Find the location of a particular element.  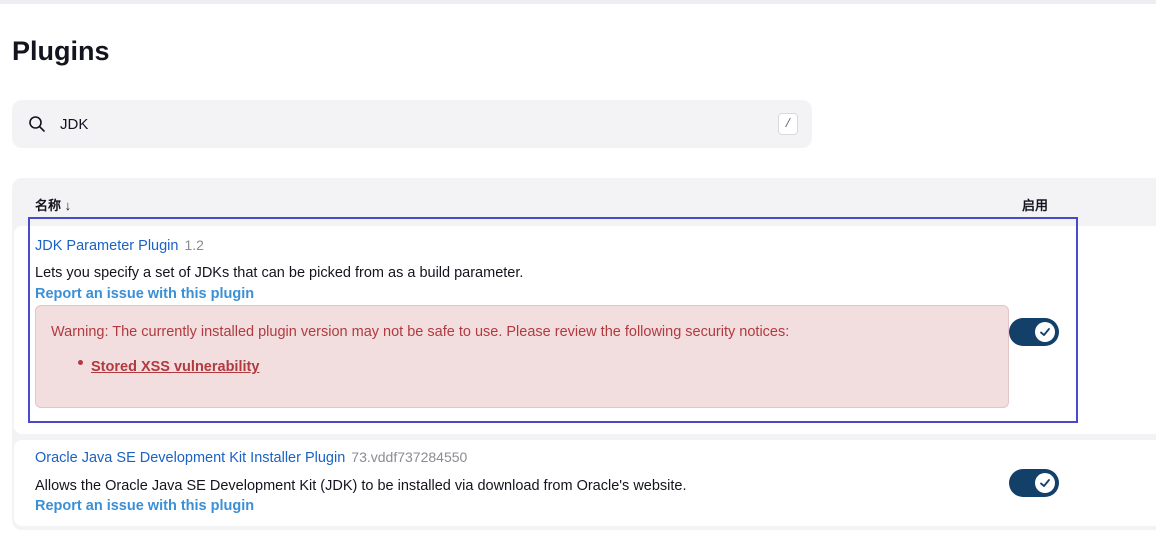

page-title: Plugins is located at coordinates (61, 51).